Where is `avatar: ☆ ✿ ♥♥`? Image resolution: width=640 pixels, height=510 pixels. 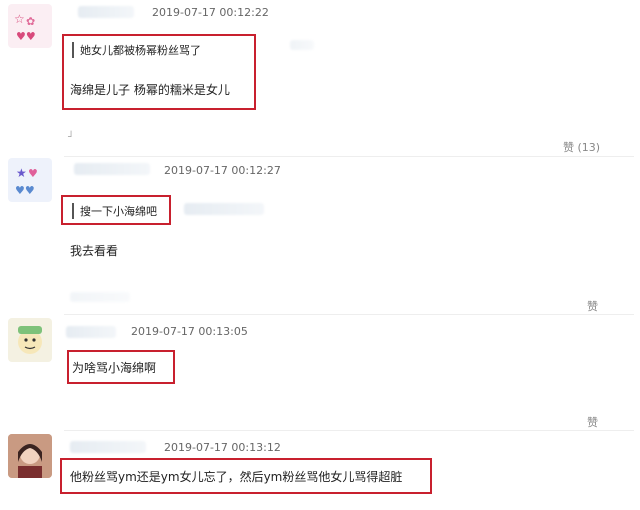
avatar: ☆ ✿ ♥♥ is located at coordinates (30, 26).